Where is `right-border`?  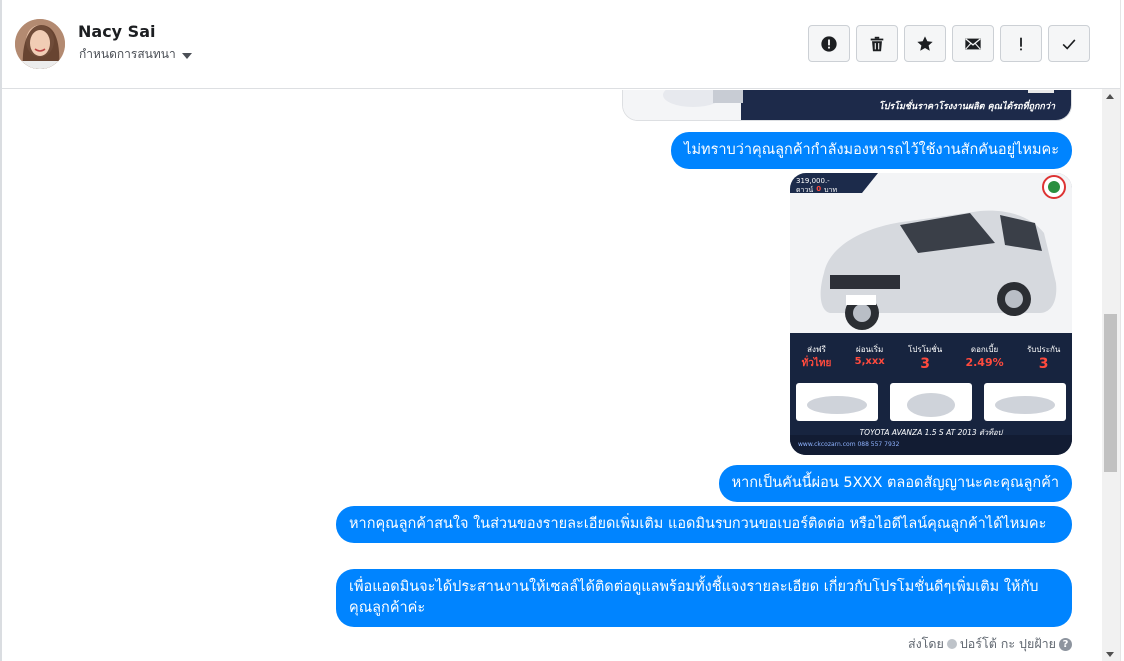
right-border is located at coordinates (1122, 330).